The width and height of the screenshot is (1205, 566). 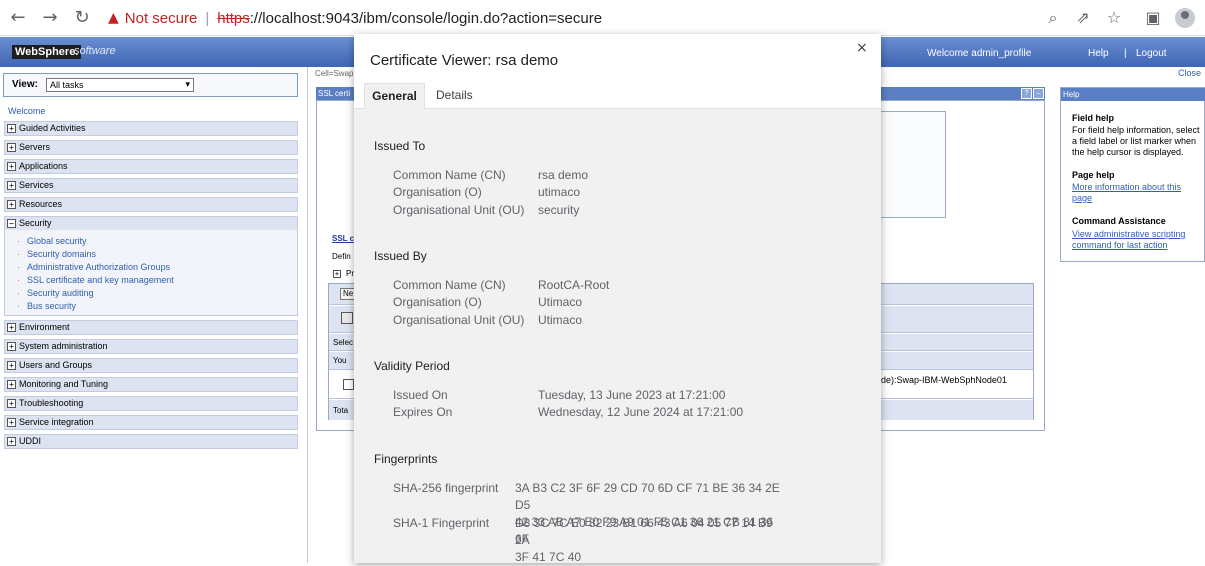 What do you see at coordinates (420, 395) in the screenshot?
I see `field-label: Issued On` at bounding box center [420, 395].